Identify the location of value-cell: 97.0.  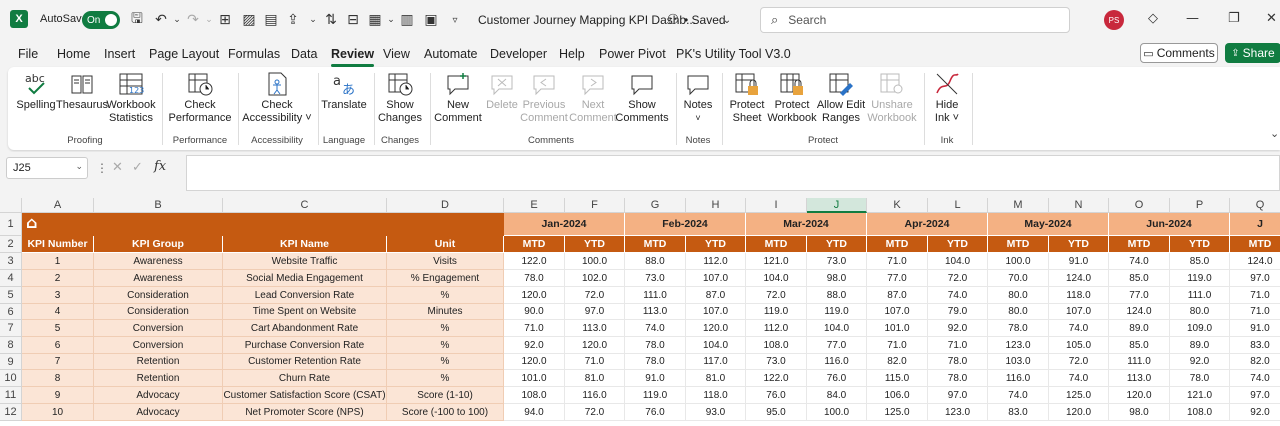
(595, 312).